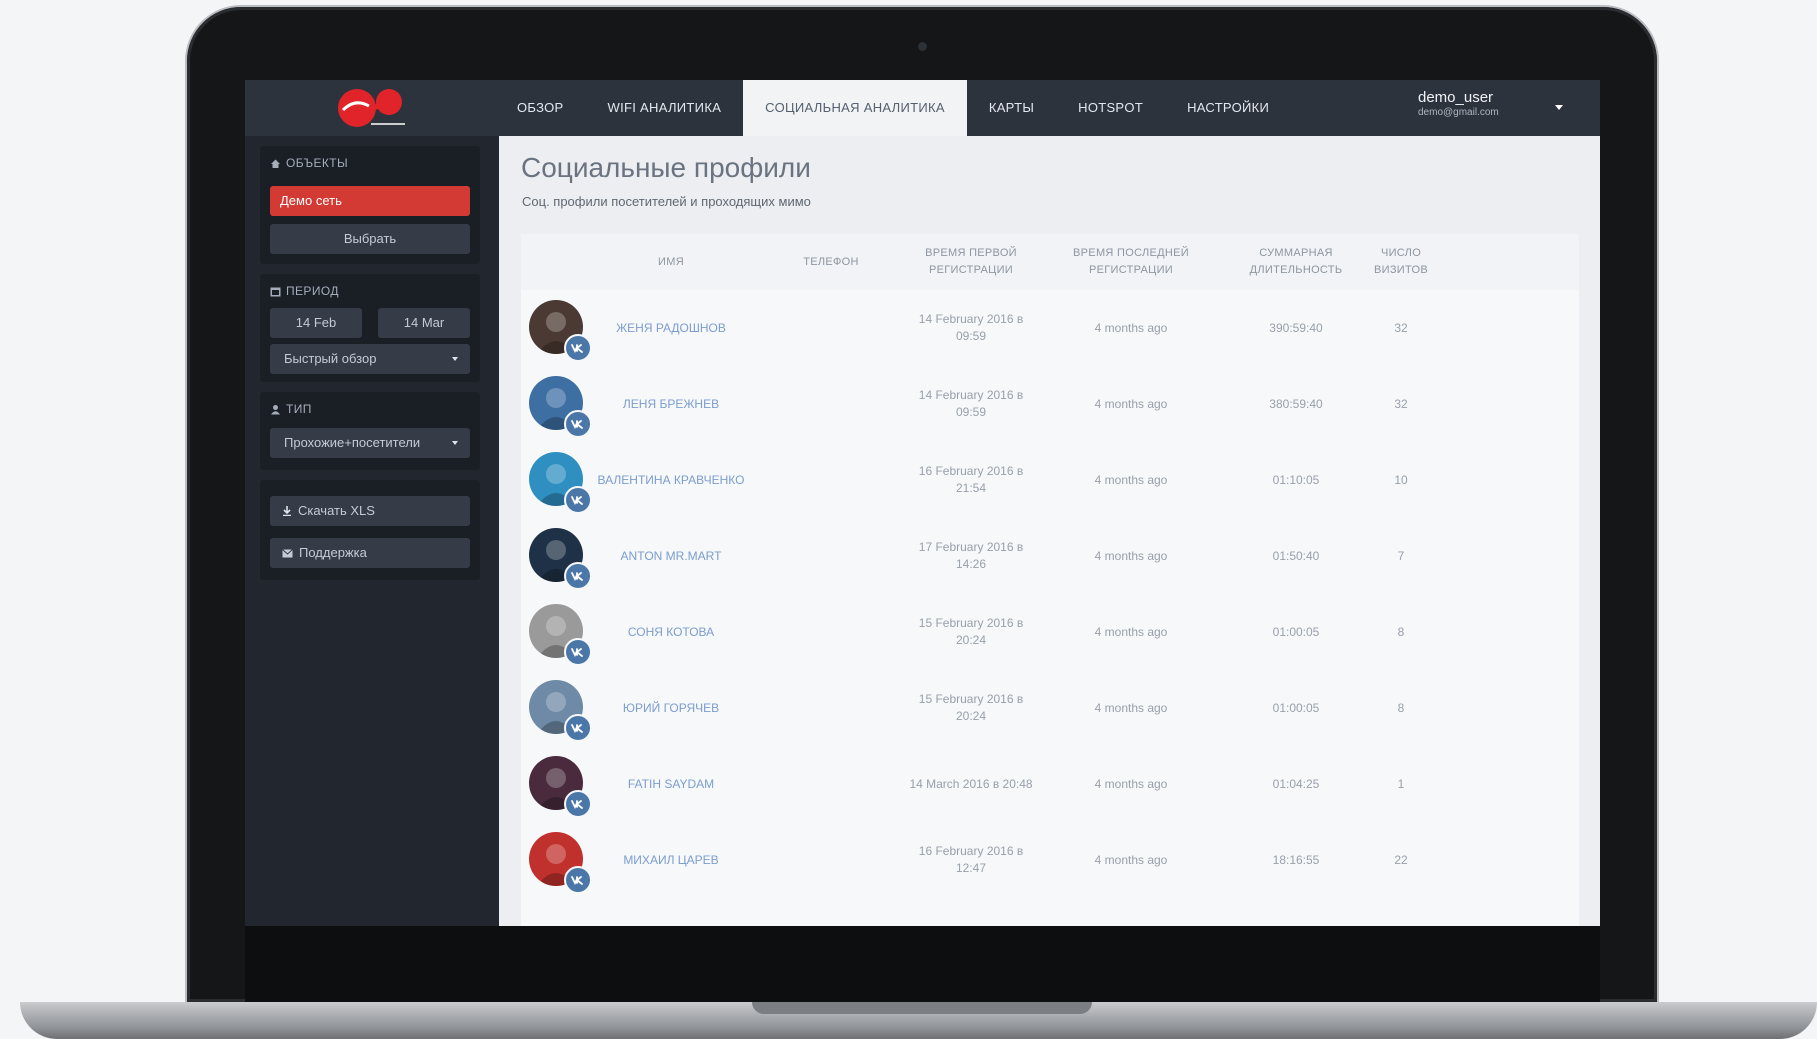  What do you see at coordinates (971, 262) in the screenshot?
I see `header-first-registration: ВРЕМЯ ПЕРВОЙ РЕГИСТРАЦИИ` at bounding box center [971, 262].